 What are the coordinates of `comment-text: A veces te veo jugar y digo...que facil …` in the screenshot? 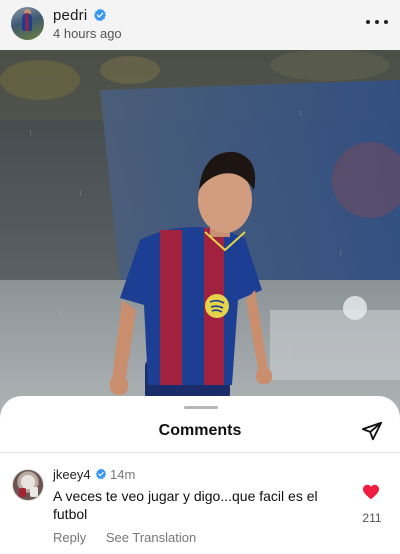 It's located at (185, 505).